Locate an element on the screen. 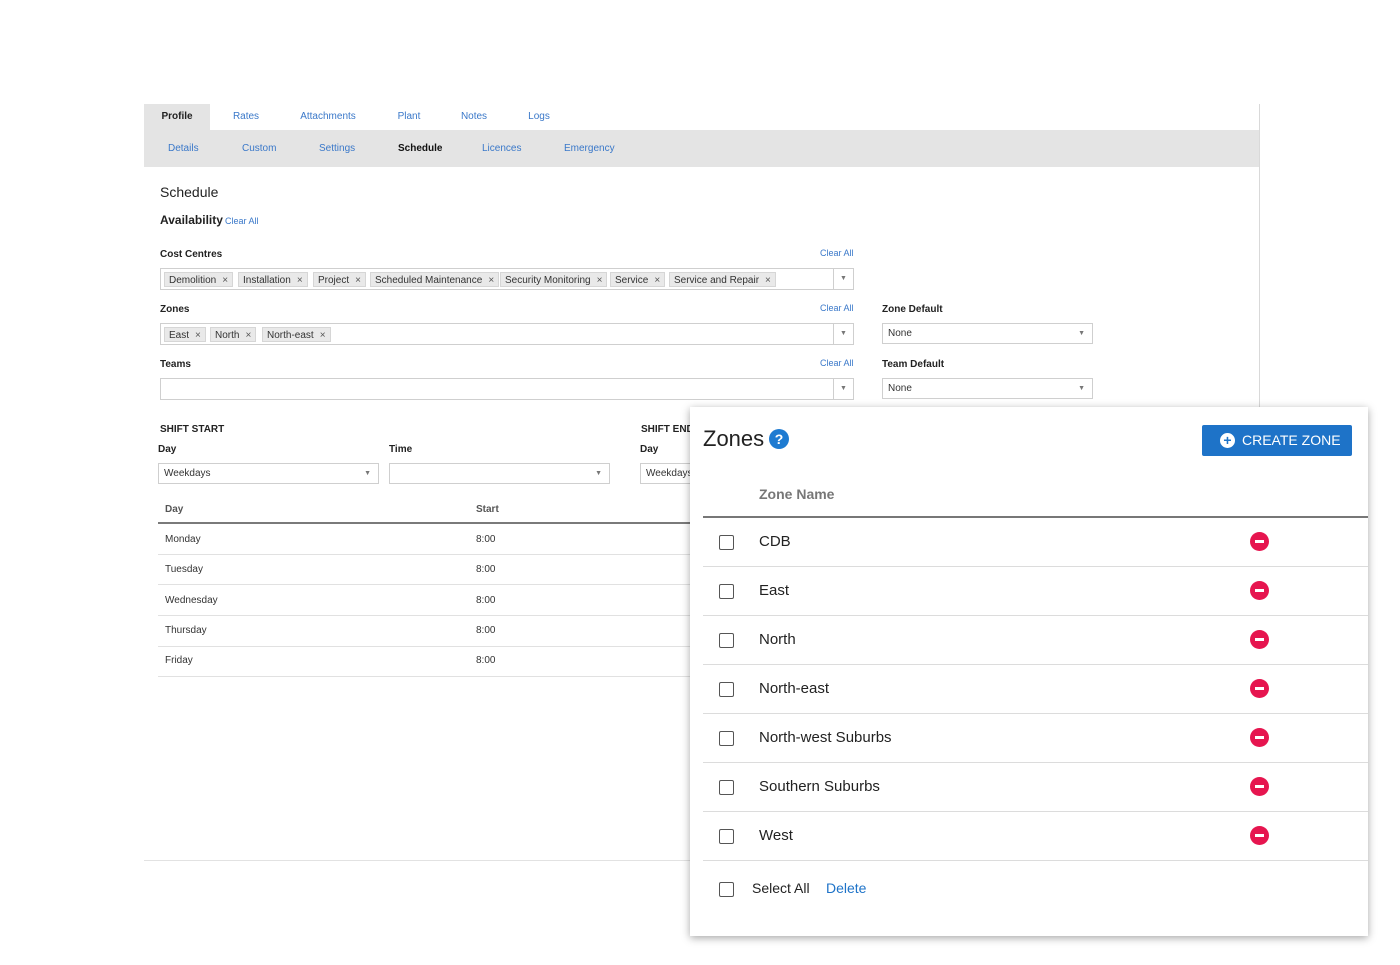  plus-circle-icon: + is located at coordinates (1227, 440).